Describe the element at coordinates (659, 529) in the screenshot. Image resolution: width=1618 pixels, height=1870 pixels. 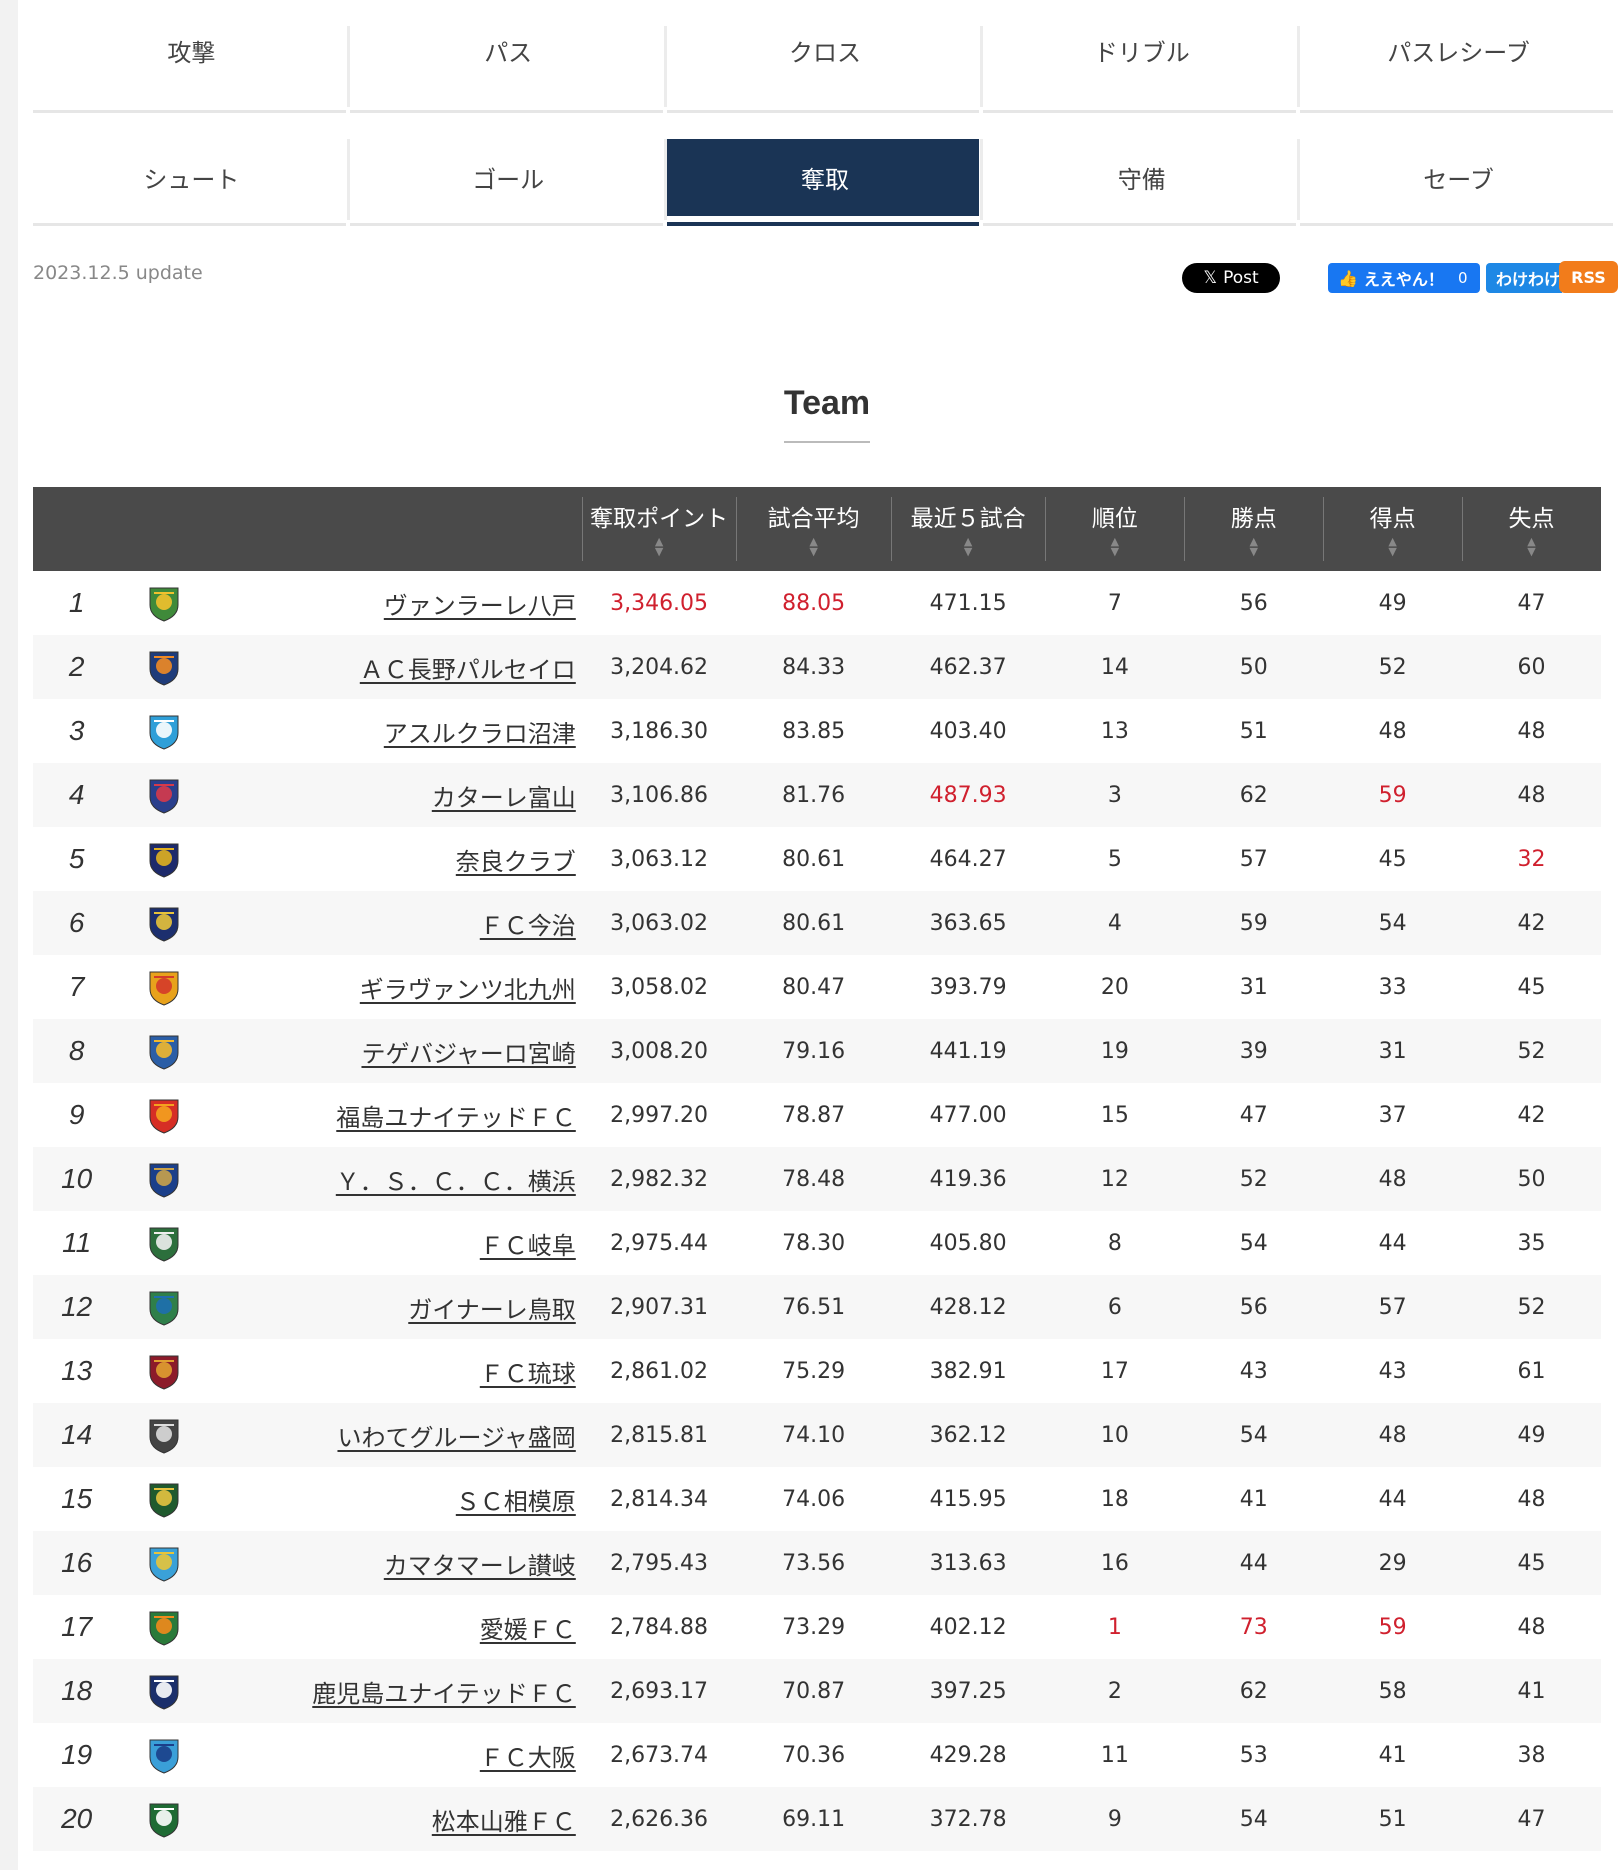
I see `header-col-0: 奪取ポイント ▲ ▼` at that location.